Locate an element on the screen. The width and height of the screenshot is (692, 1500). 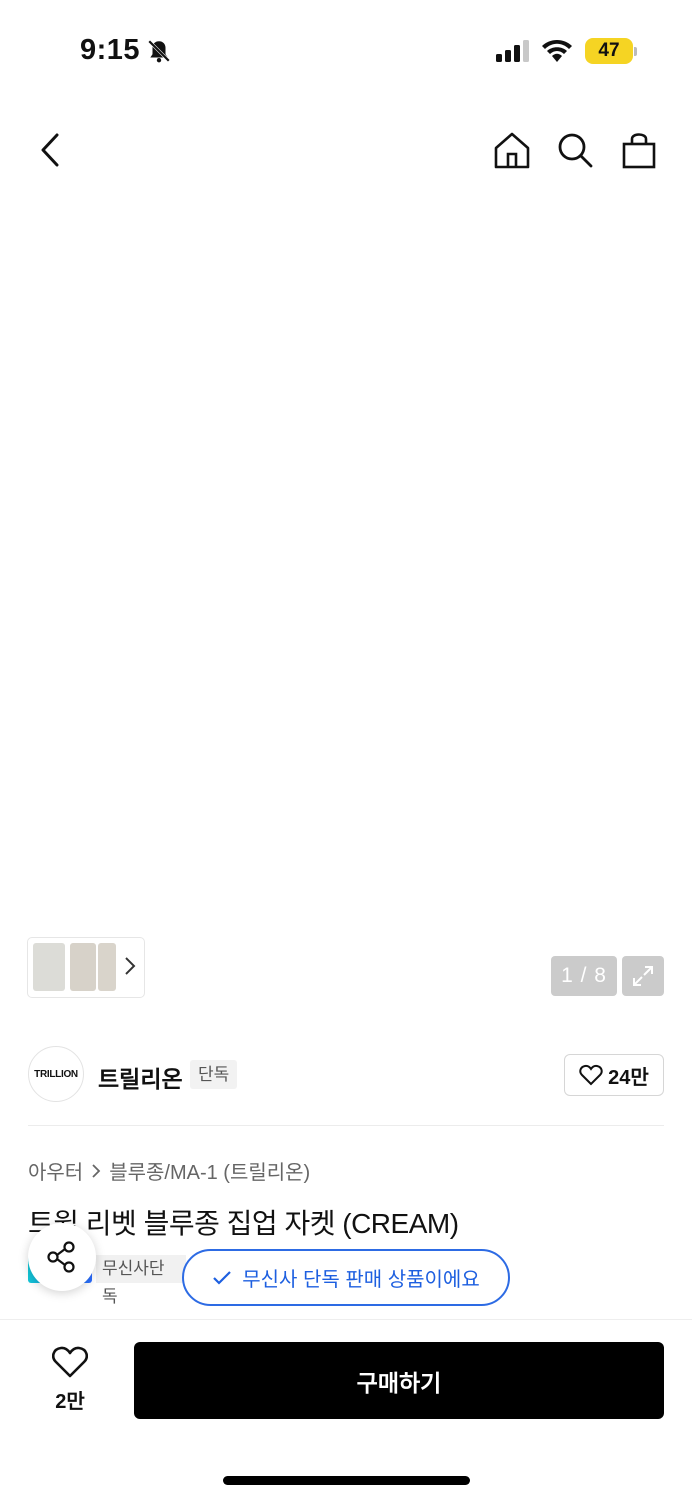
home-button is located at coordinates (512, 150).